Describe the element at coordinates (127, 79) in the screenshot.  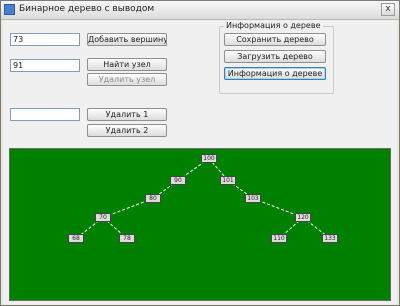
I see `delete-node-button: Удалить узел` at that location.